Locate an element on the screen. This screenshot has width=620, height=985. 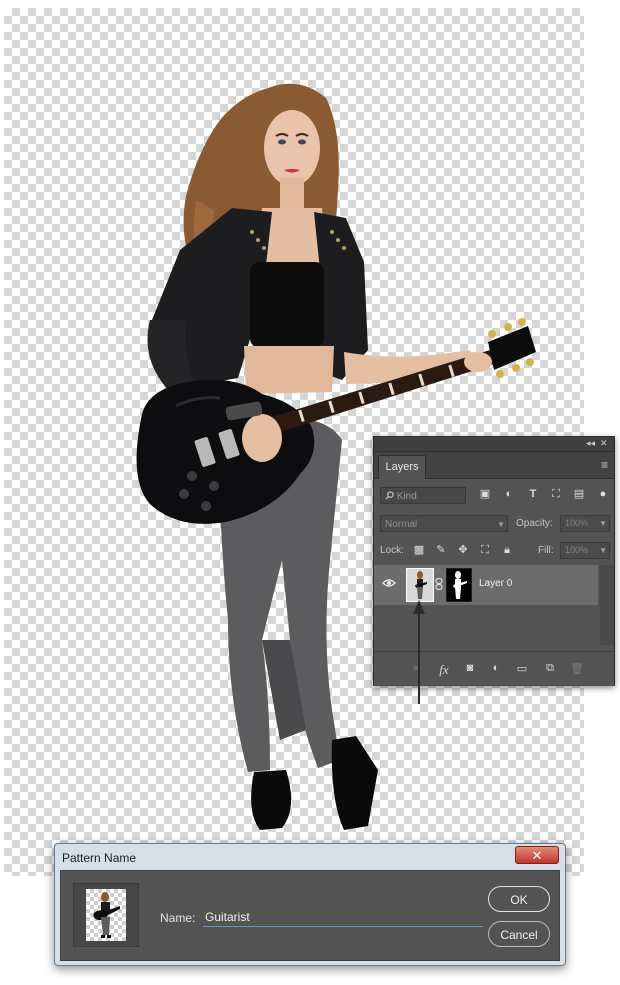
cancel-button: Cancel is located at coordinates (519, 934).